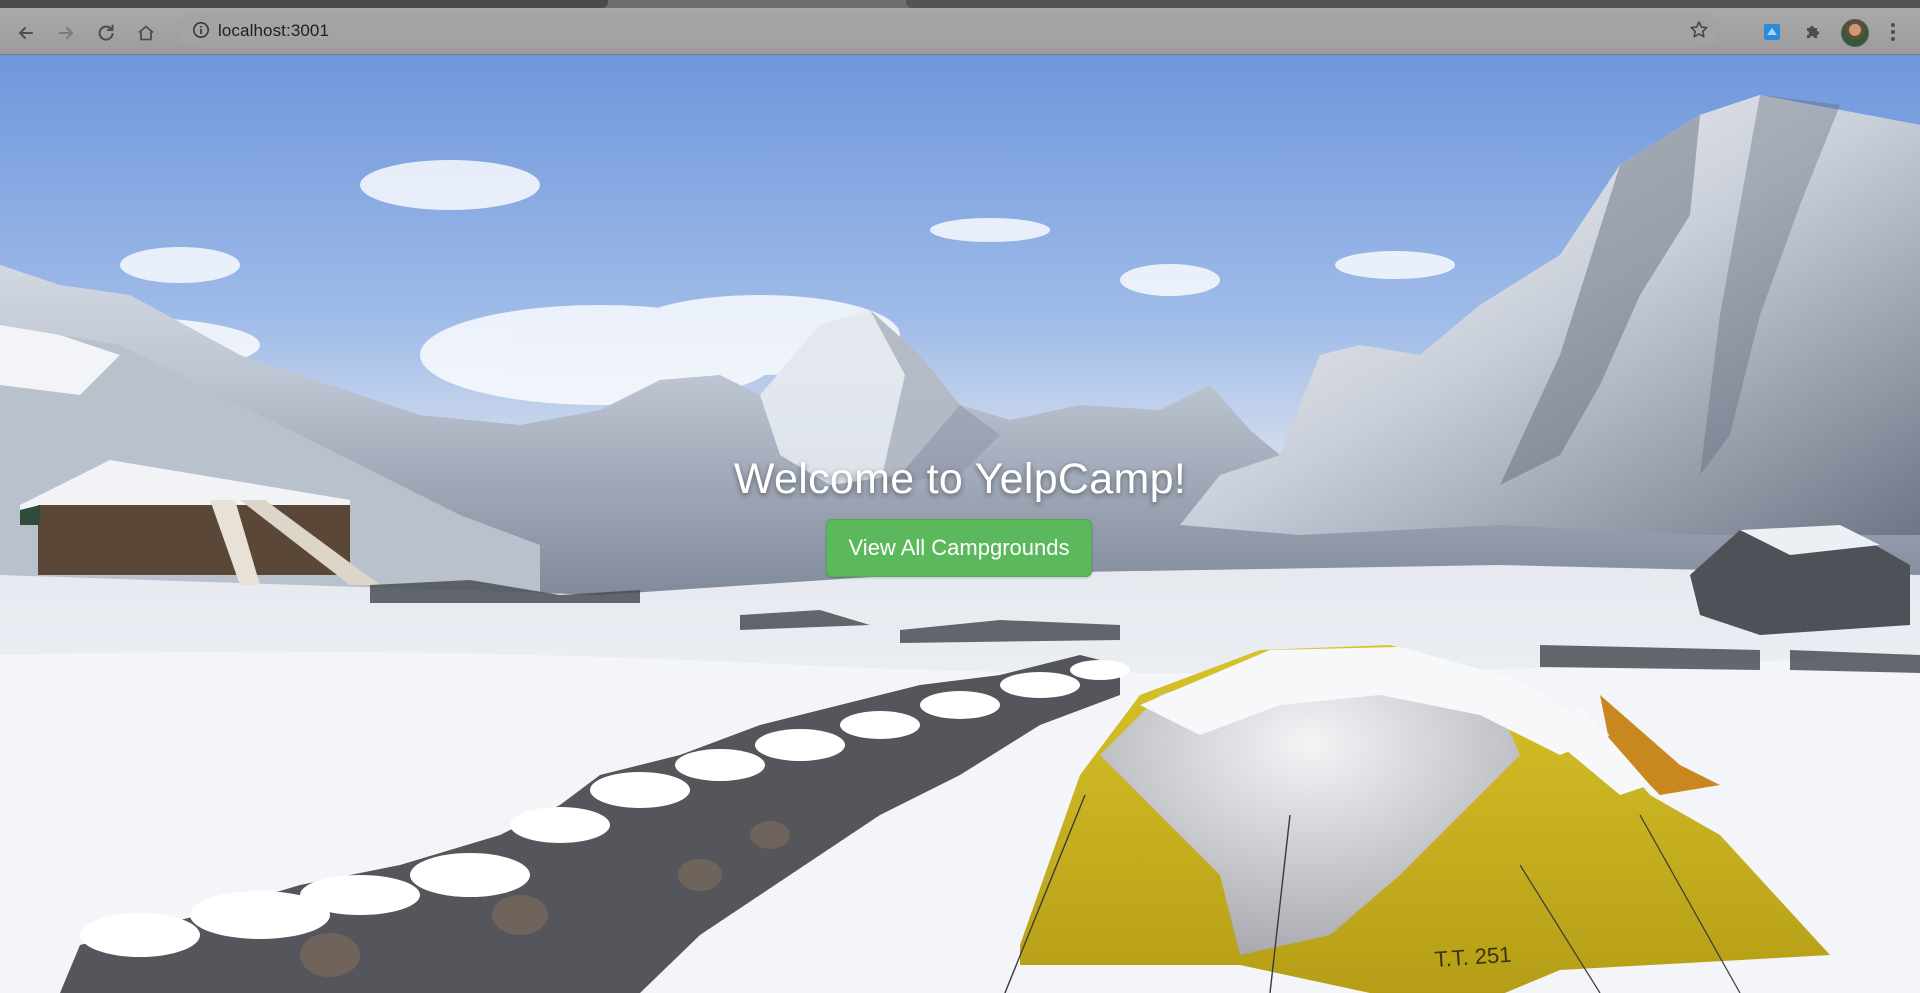 The image size is (1920, 993). I want to click on browser-toolbar: localhost:3001, so click(960, 31).